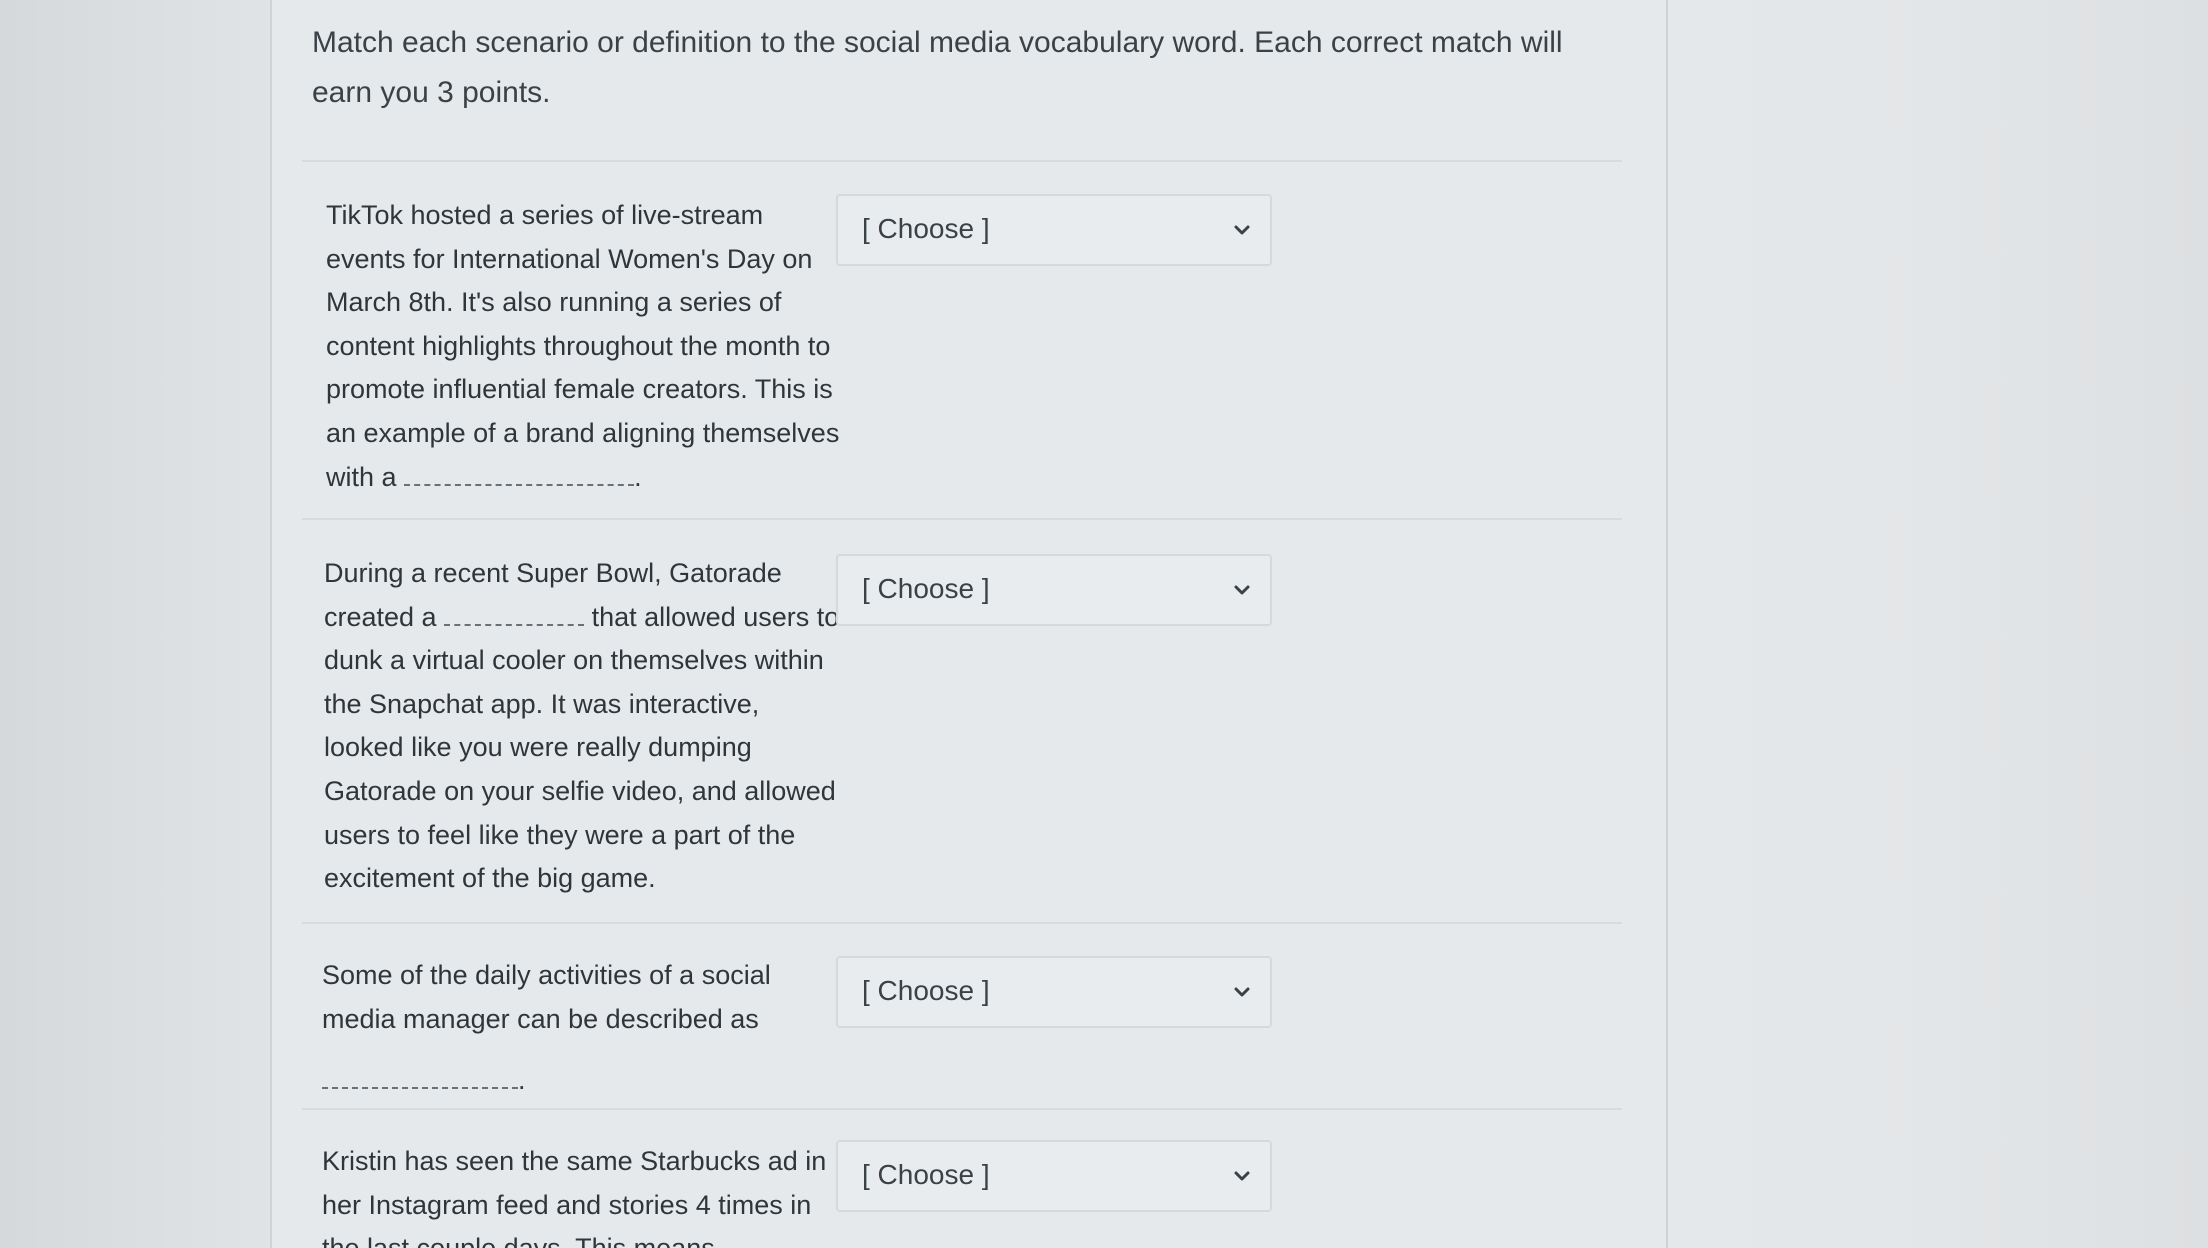 This screenshot has height=1248, width=2208. What do you see at coordinates (1054, 992) in the screenshot?
I see `answer-dropdown-3: [ Choose ]` at bounding box center [1054, 992].